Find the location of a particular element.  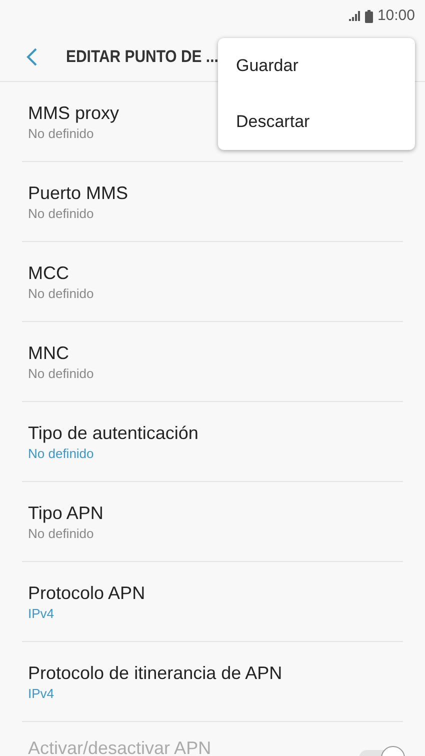

setting-title: Puerto MMS is located at coordinates (78, 192).